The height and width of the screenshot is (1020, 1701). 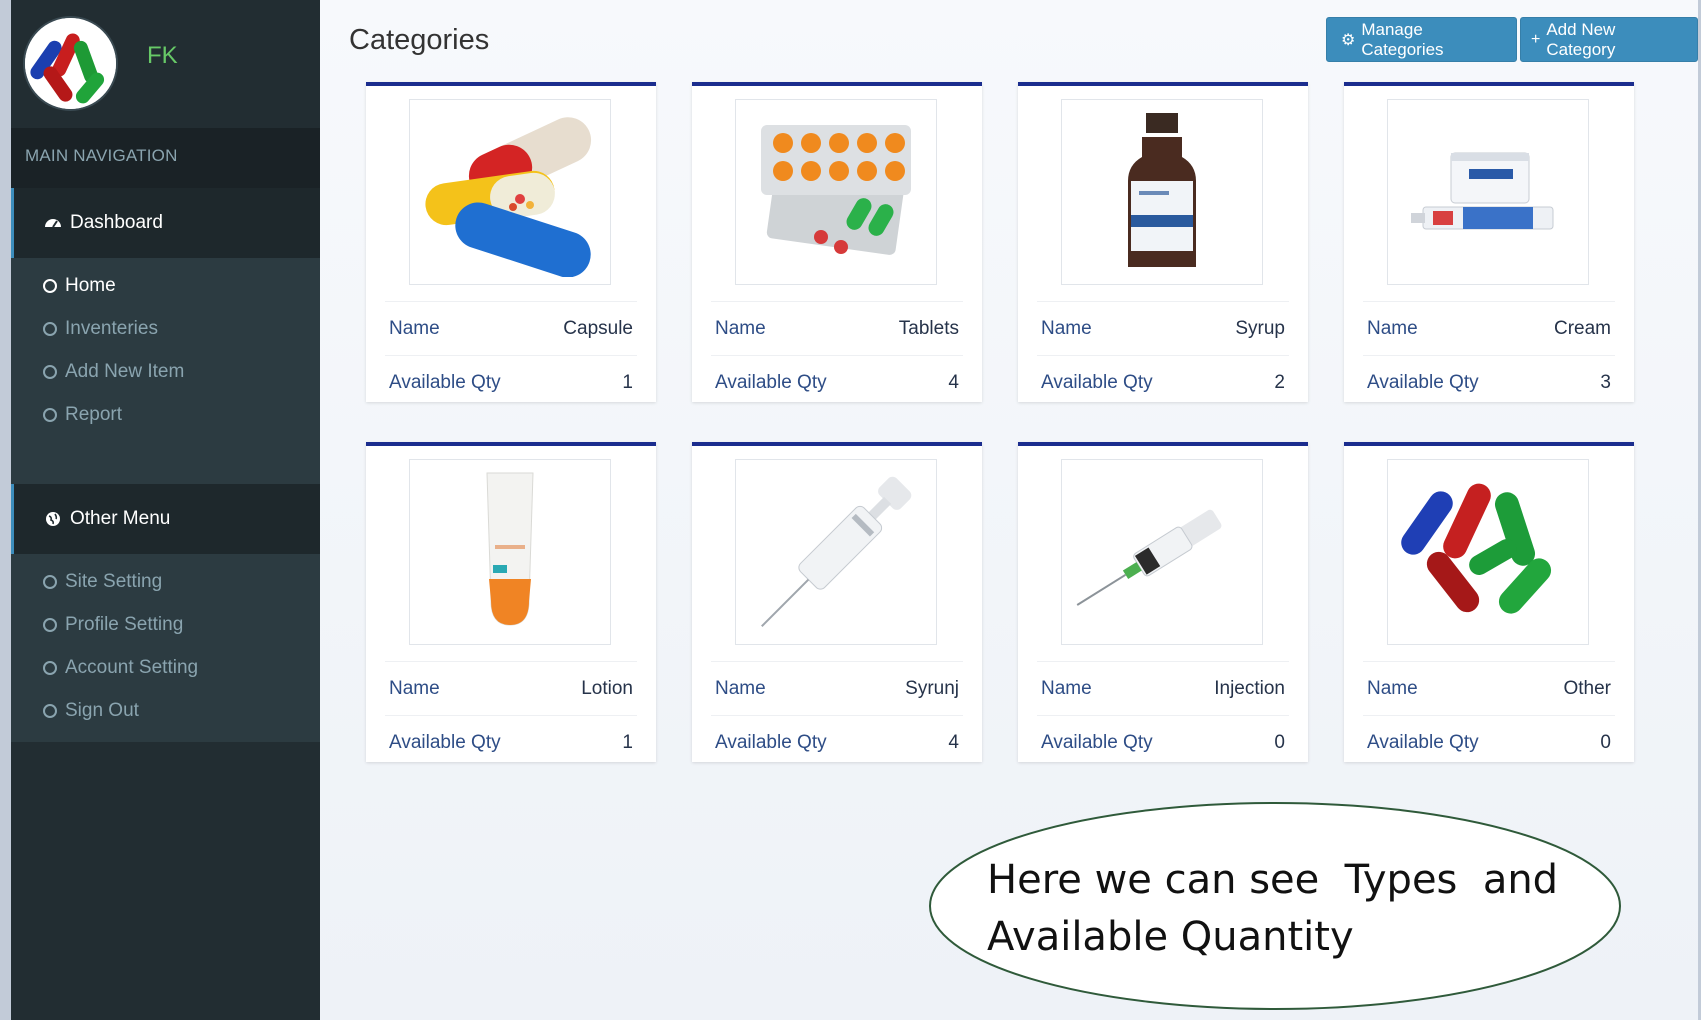 I want to click on category-card-capsule: Name Capsule Available Qty 1, so click(x=511, y=242).